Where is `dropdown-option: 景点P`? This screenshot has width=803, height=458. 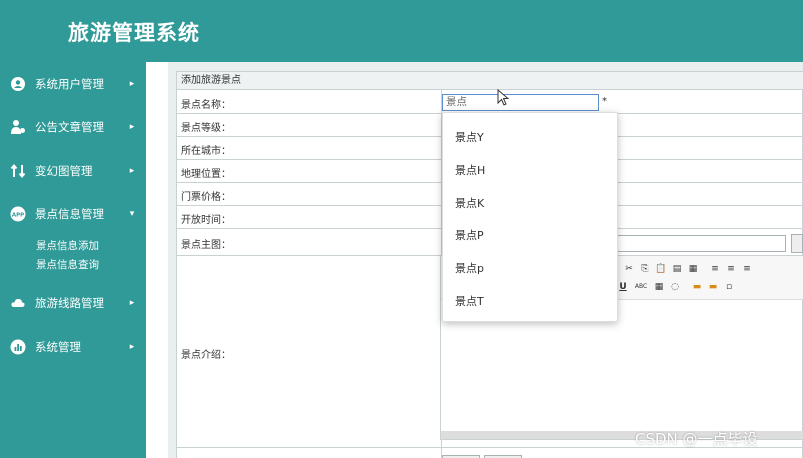
dropdown-option: 景点P is located at coordinates (469, 235).